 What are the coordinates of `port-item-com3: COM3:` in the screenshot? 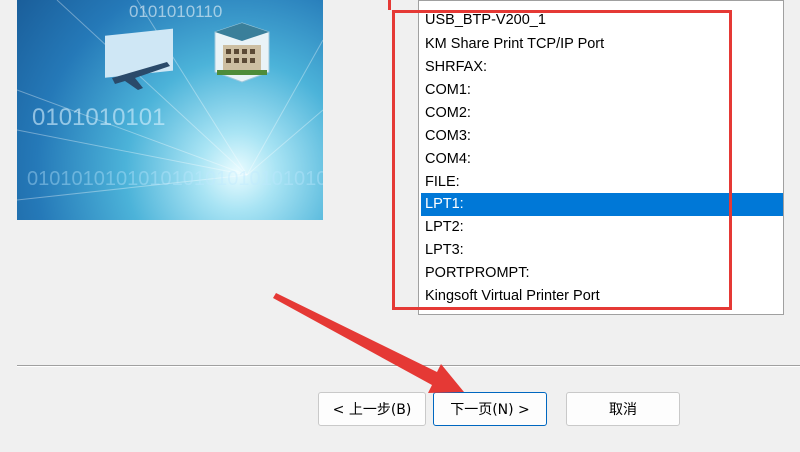 It's located at (602, 136).